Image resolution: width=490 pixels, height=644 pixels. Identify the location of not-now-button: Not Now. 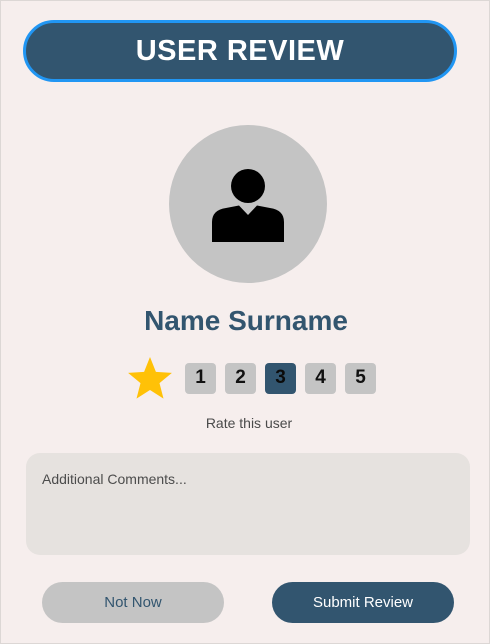
(133, 602).